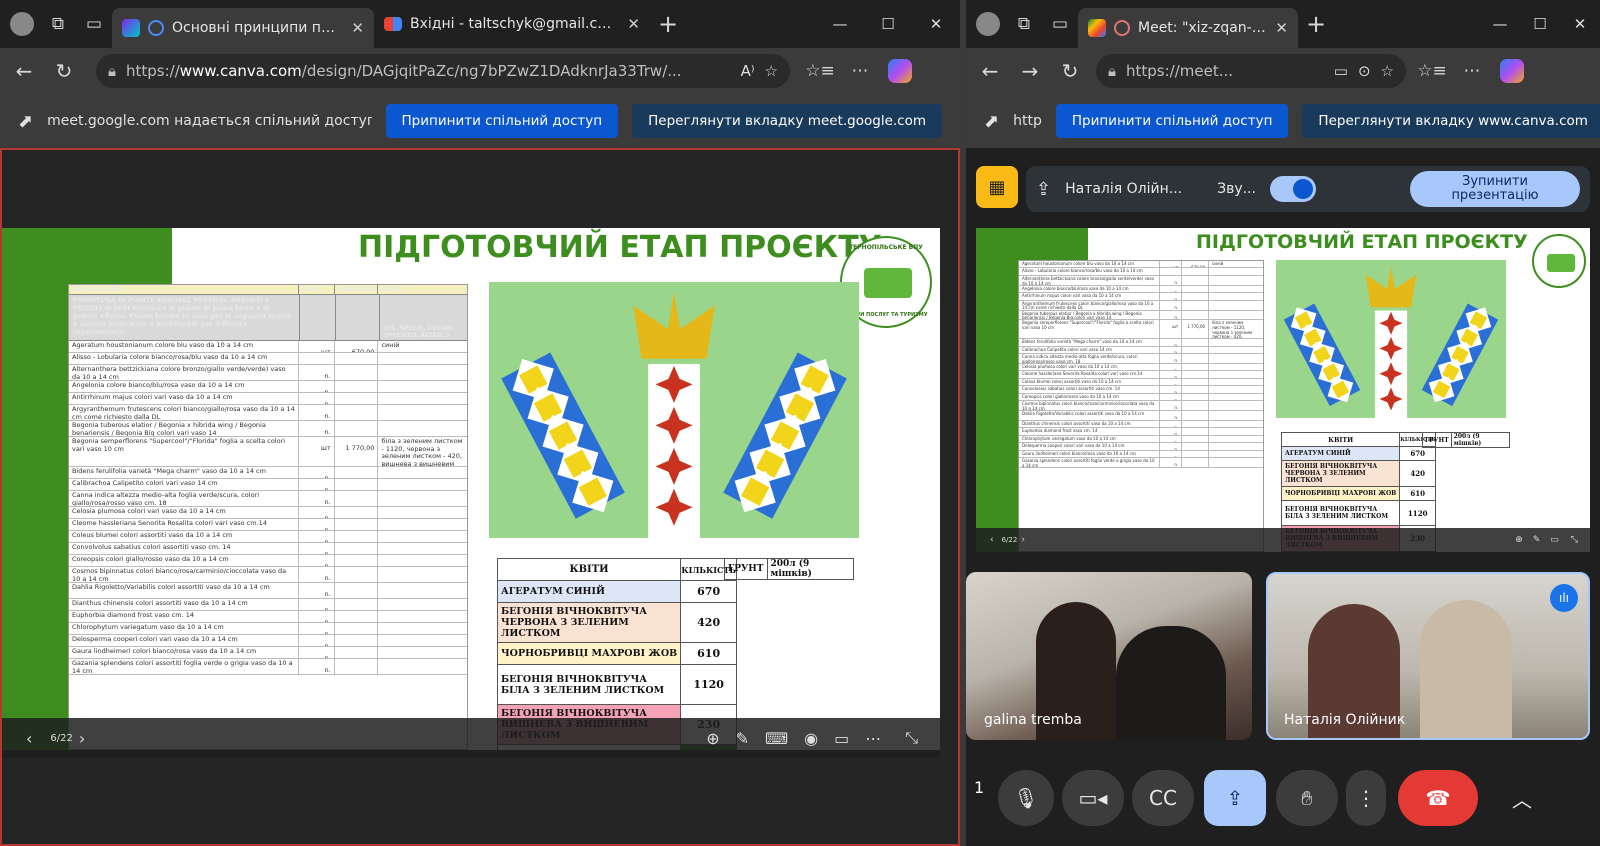 This screenshot has height=846, width=1600. What do you see at coordinates (589, 653) in the screenshot?
I see `flower-name: ЧОРНОБРИВЦІ МАХРОВІ ЖОВ` at bounding box center [589, 653].